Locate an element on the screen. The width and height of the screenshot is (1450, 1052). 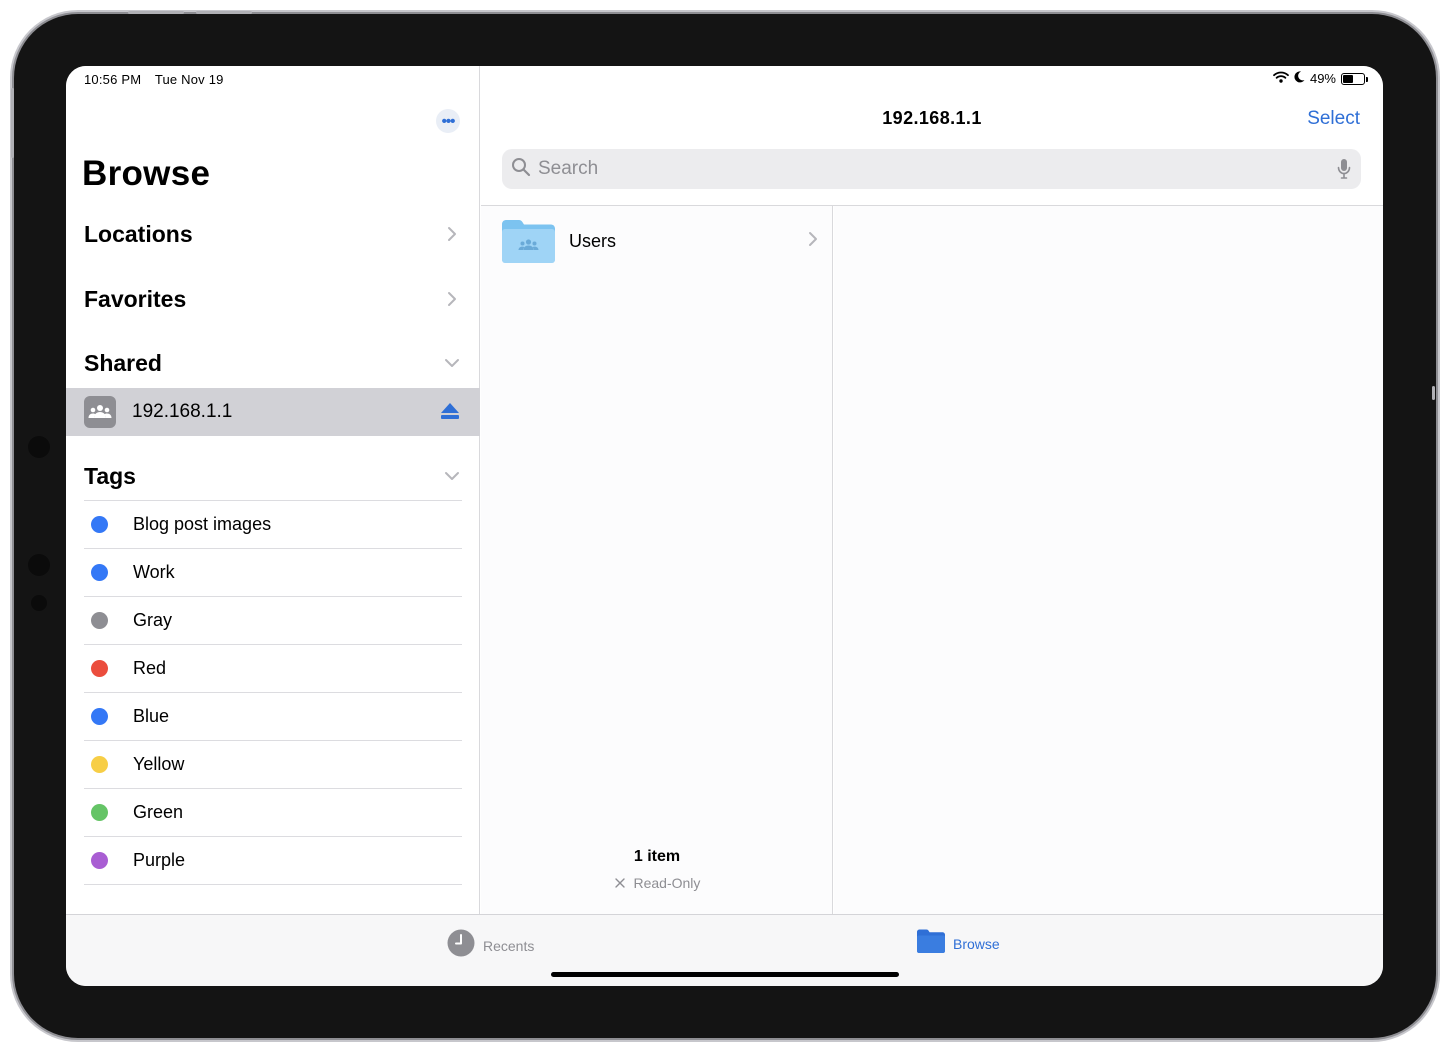
read-only-icon is located at coordinates (619, 883).